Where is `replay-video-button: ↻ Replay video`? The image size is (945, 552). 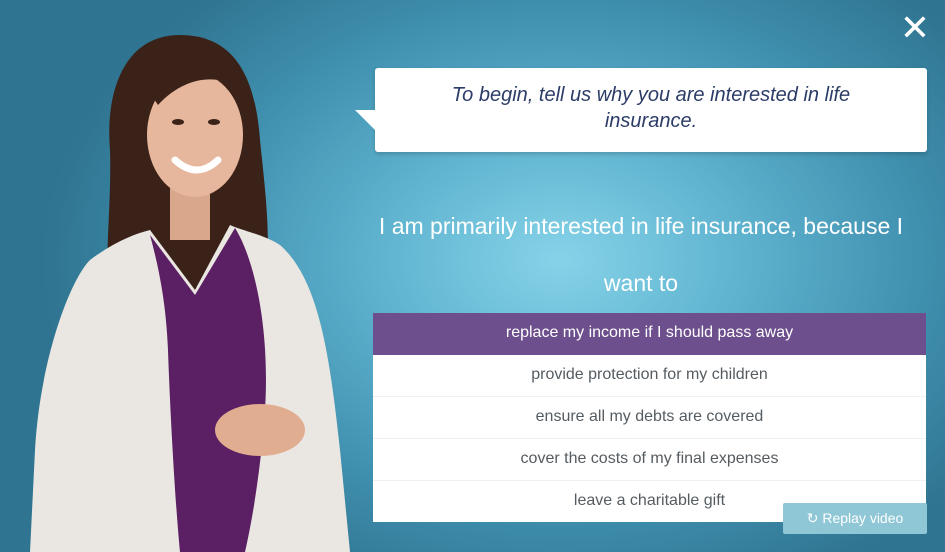 replay-video-button: ↻ Replay video is located at coordinates (855, 518).